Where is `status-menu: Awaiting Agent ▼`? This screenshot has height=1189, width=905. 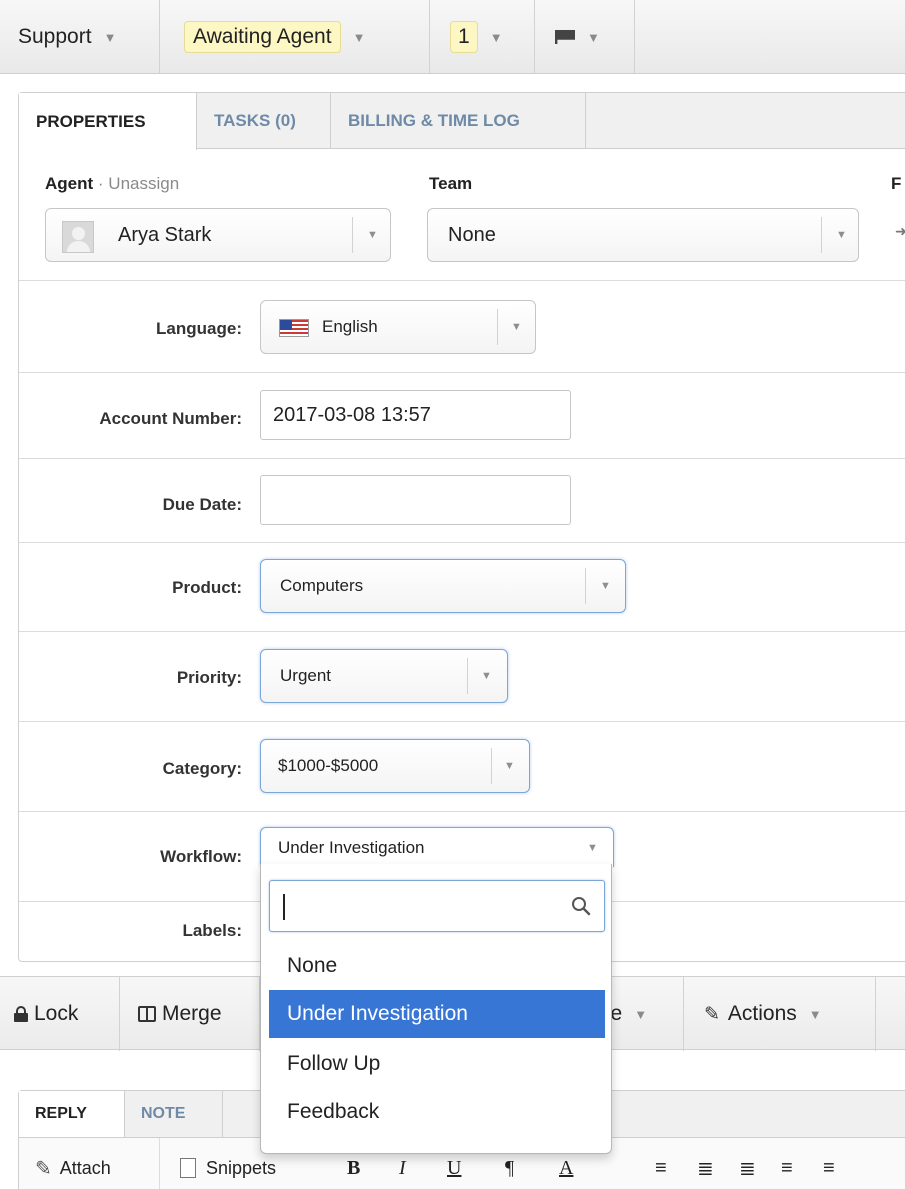 status-menu: Awaiting Agent ▼ is located at coordinates (295, 37).